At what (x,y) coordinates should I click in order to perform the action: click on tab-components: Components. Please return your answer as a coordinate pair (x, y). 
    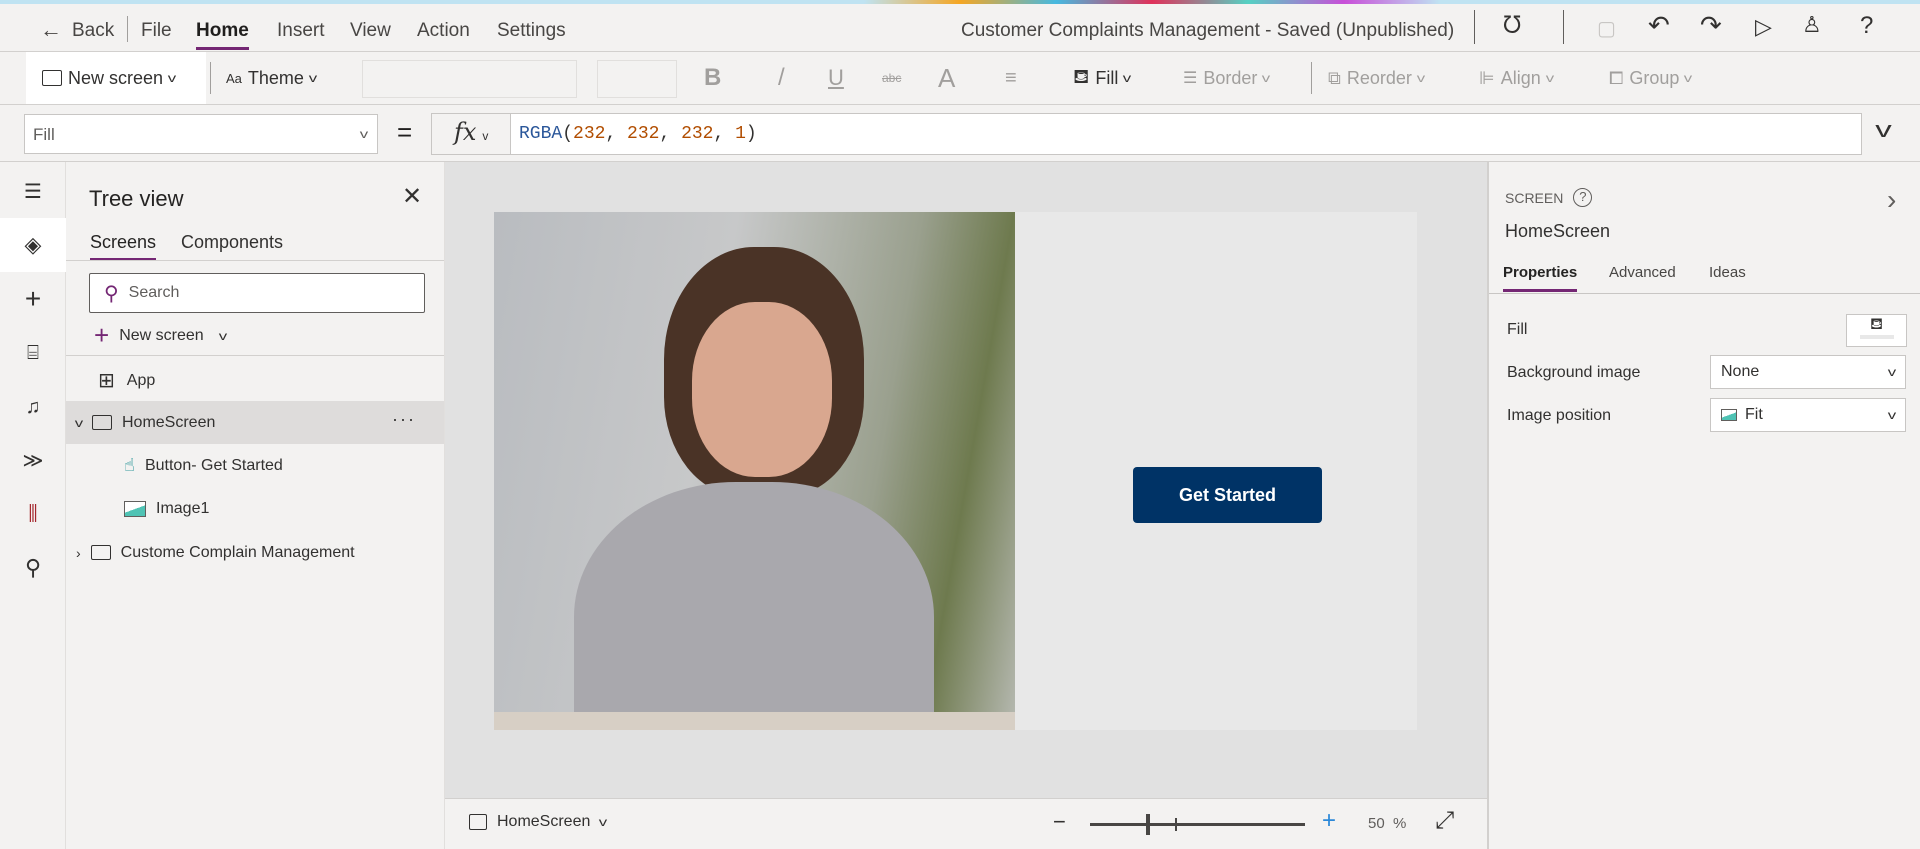
    Looking at the image, I should click on (232, 242).